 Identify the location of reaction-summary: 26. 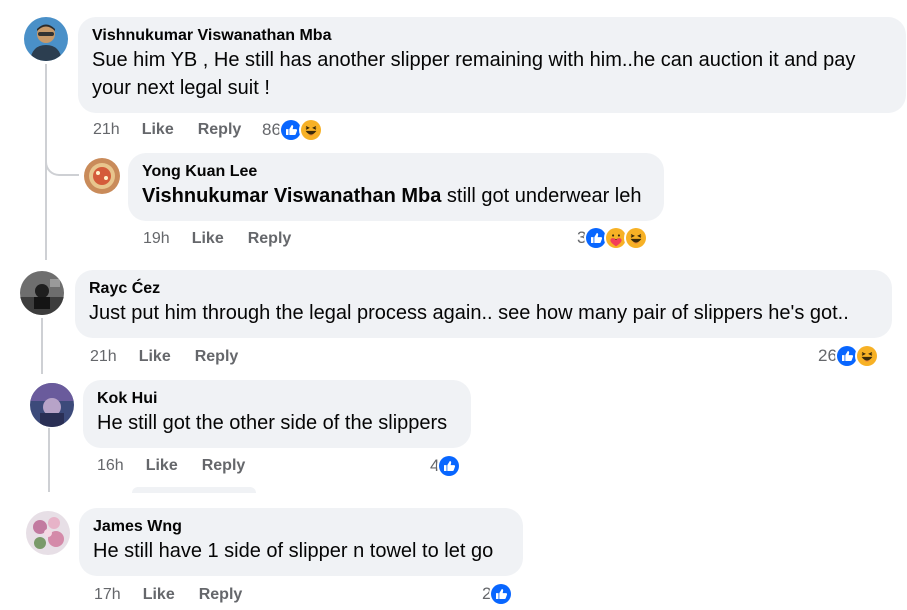
(848, 356).